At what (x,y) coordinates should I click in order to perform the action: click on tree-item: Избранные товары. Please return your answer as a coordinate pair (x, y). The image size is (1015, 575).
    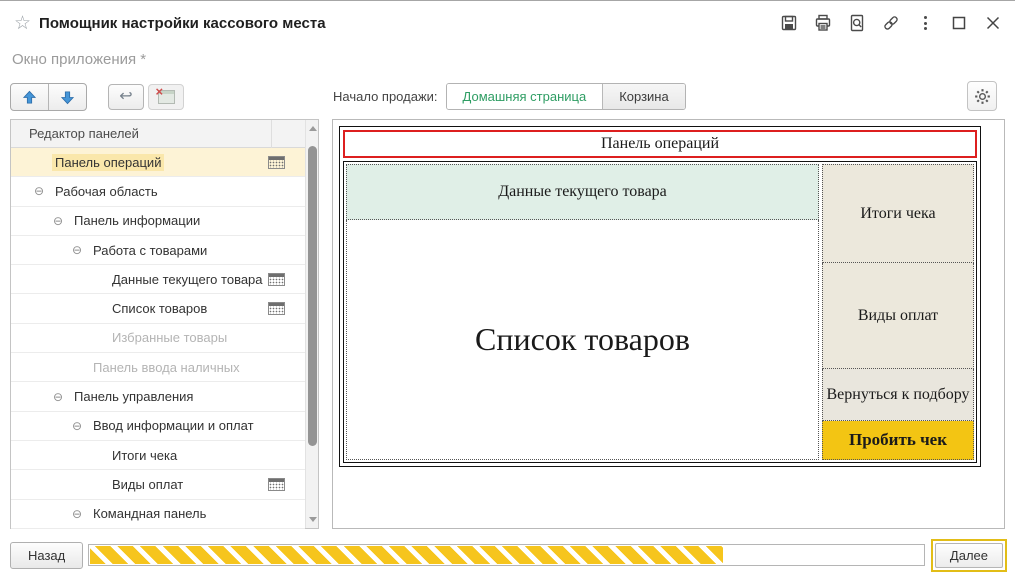
    Looking at the image, I should click on (158, 338).